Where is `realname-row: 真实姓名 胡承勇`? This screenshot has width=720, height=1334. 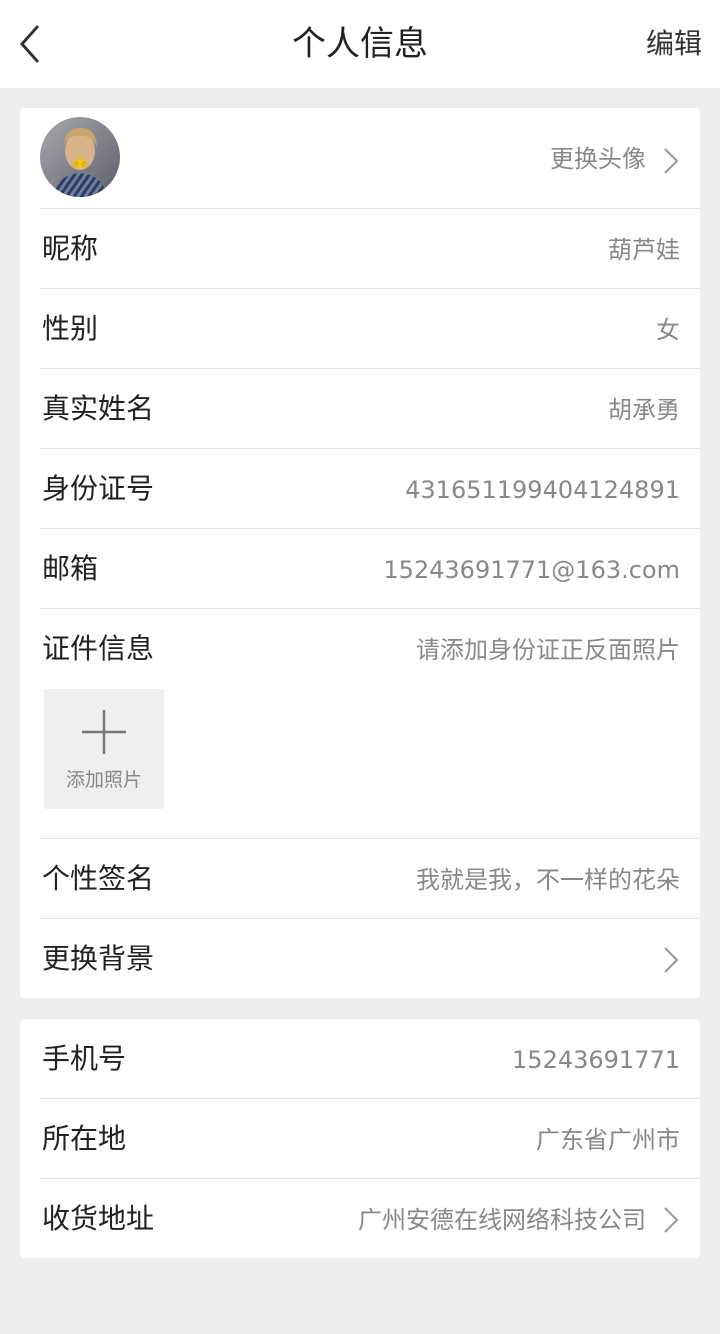 realname-row: 真实姓名 胡承勇 is located at coordinates (370, 409).